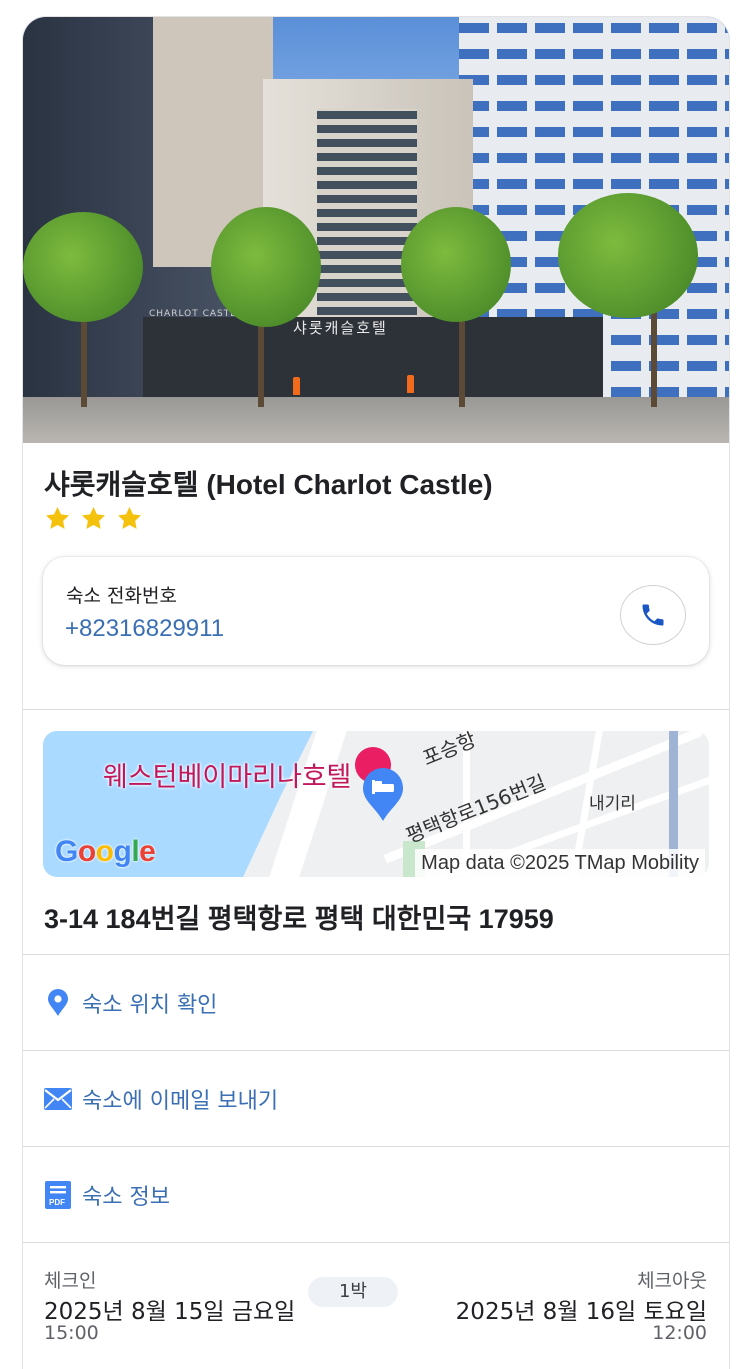  I want to click on map-data-credit: Map data ©2025 TMap Mobility, so click(560, 863).